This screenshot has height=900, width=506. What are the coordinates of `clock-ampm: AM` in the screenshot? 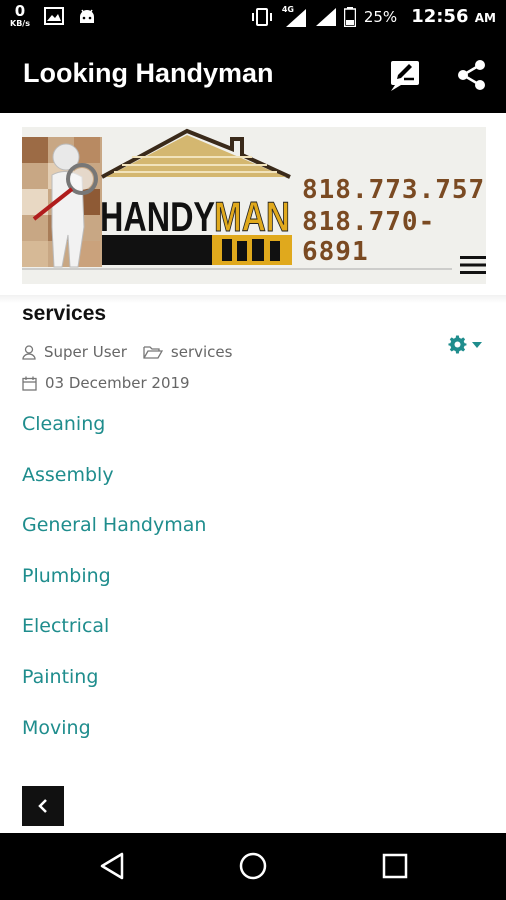 It's located at (485, 18).